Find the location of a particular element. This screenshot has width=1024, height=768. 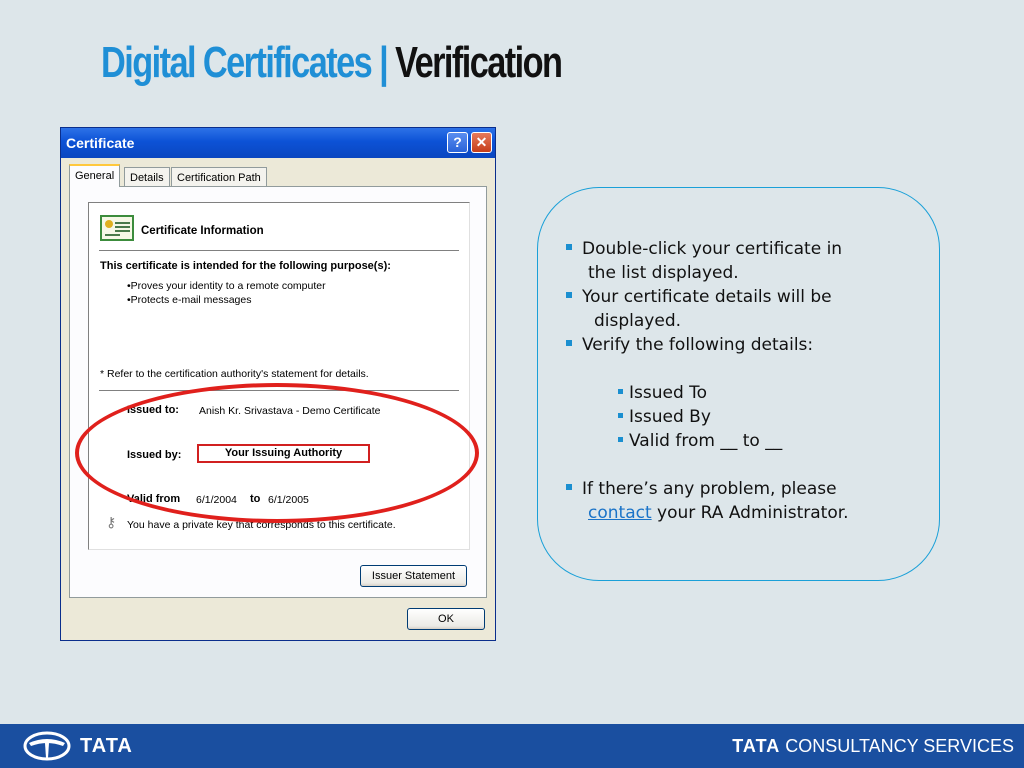

instruction-line: the list displayed. is located at coordinates (663, 273).